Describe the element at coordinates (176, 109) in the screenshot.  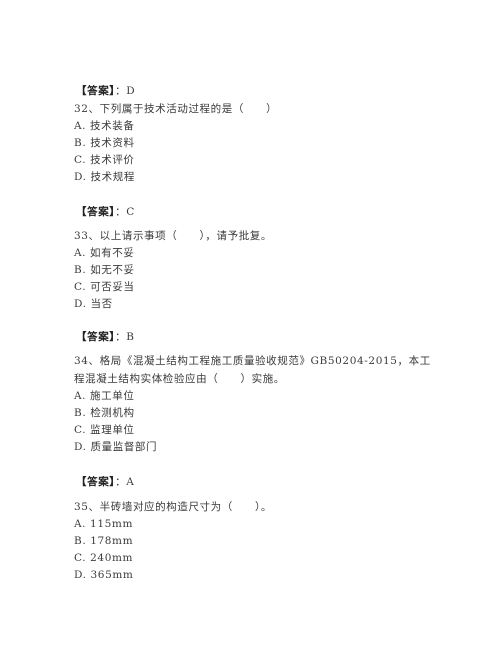
I see `question-32: 32、下列属于技术活动过程的是（ ）` at that location.